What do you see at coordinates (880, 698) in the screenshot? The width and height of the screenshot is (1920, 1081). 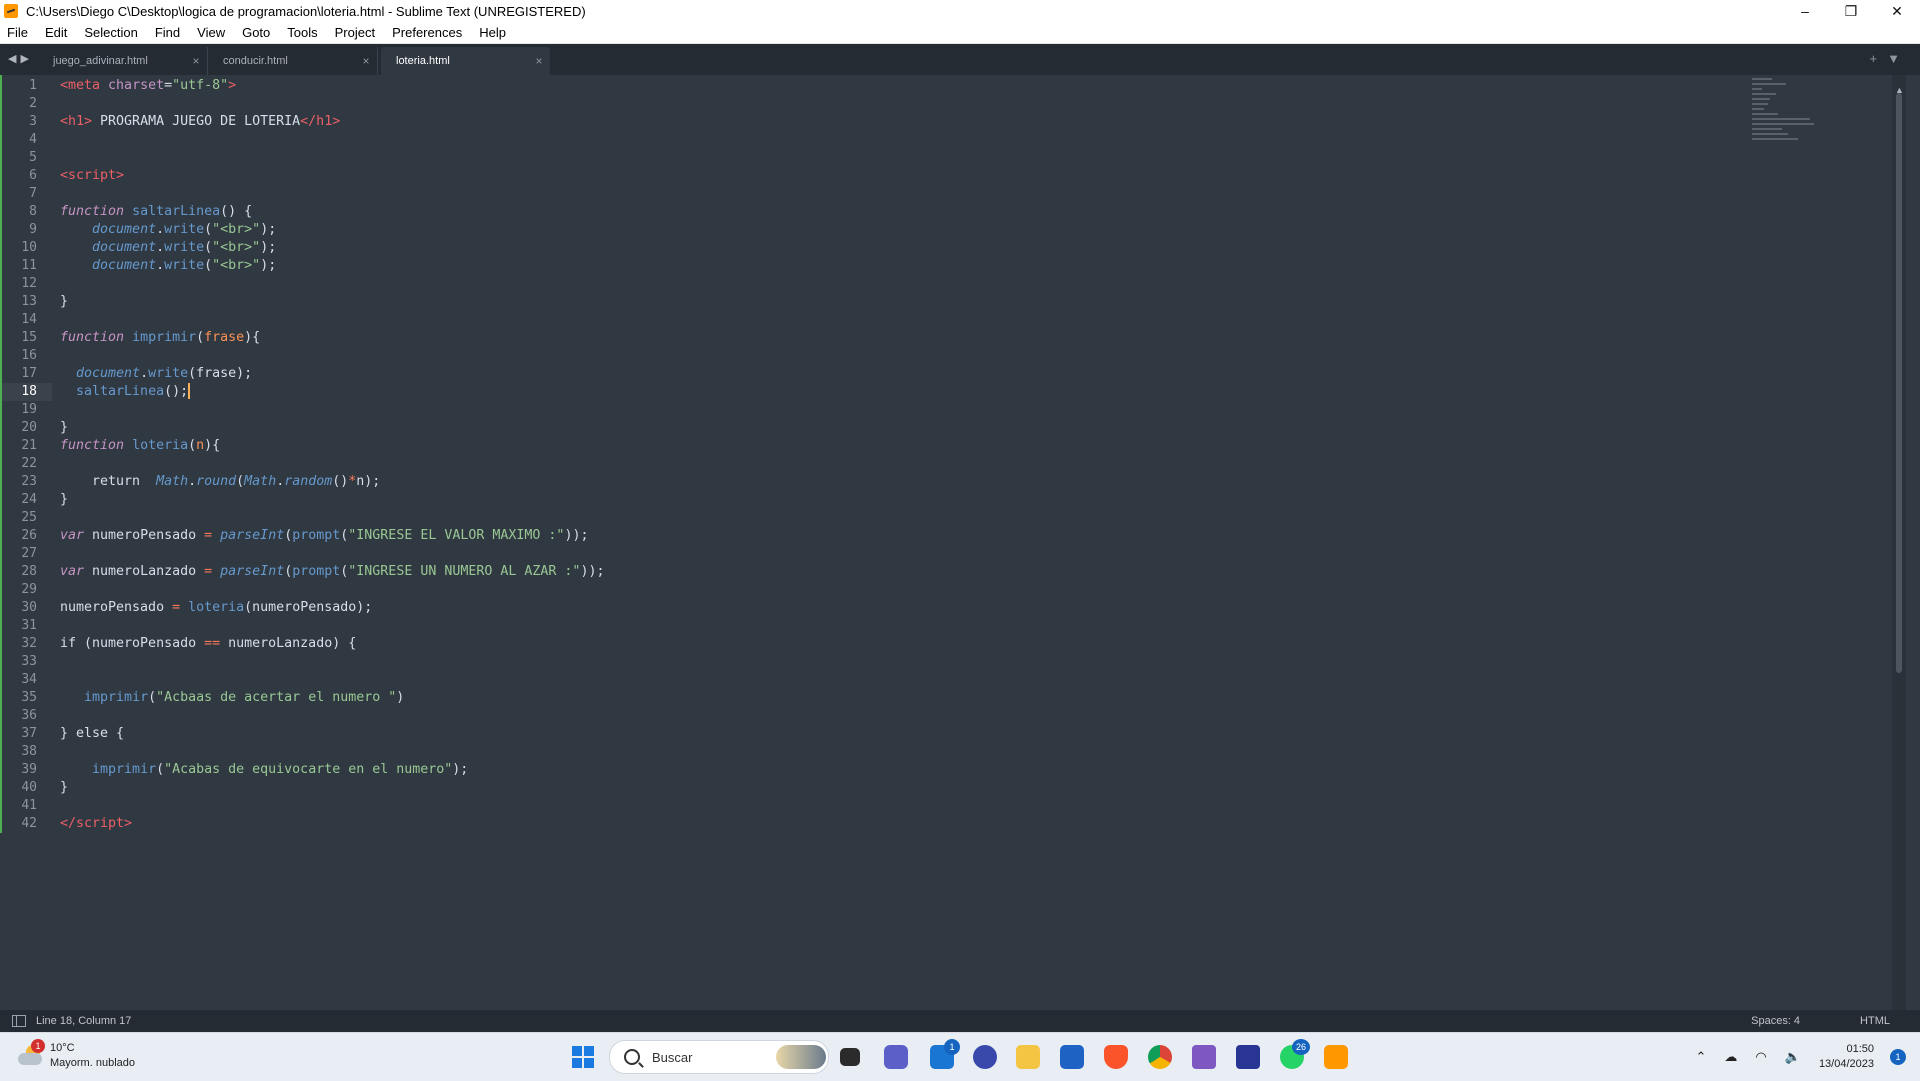 I see `code-line: imprimir("Acbaas de acertar el numero ")` at bounding box center [880, 698].